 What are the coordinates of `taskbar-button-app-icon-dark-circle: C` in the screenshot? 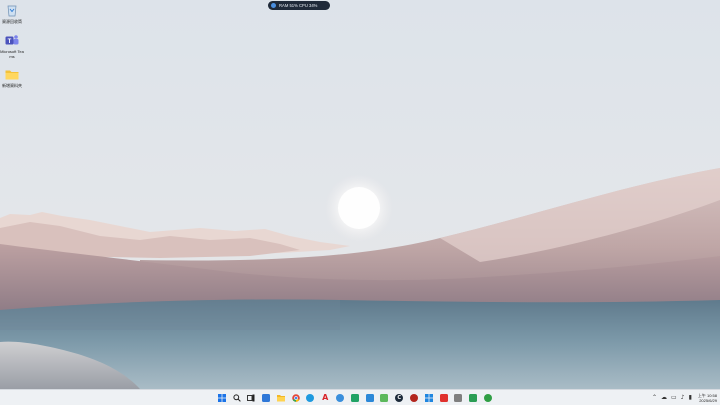 It's located at (399, 398).